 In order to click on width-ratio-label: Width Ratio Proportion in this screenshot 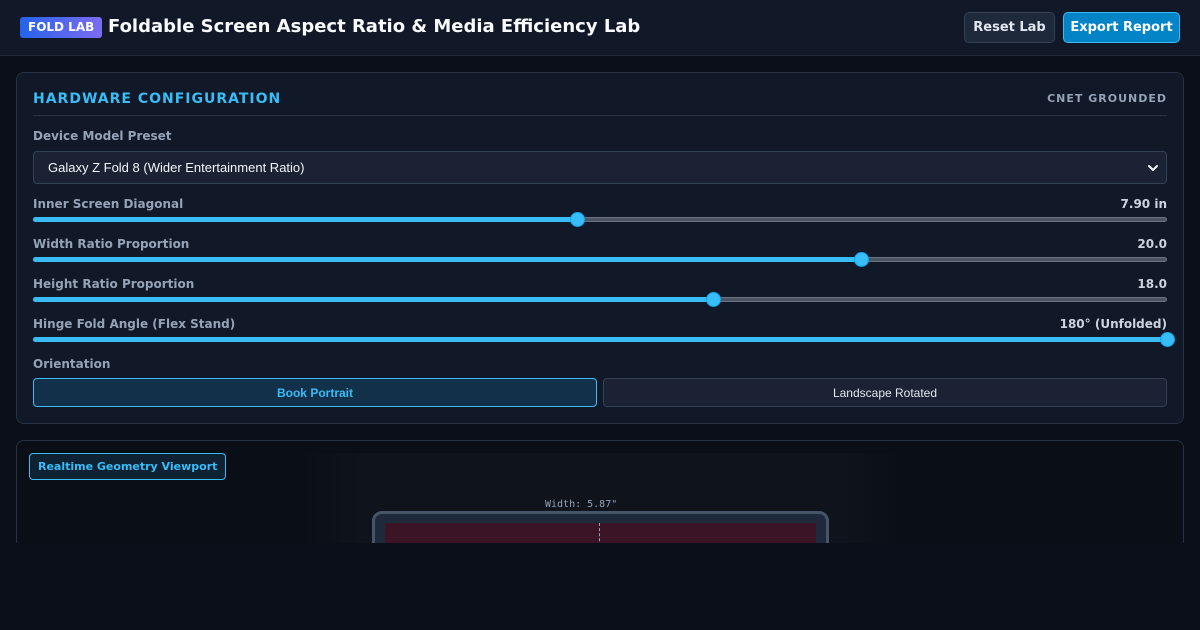, I will do `click(111, 244)`.